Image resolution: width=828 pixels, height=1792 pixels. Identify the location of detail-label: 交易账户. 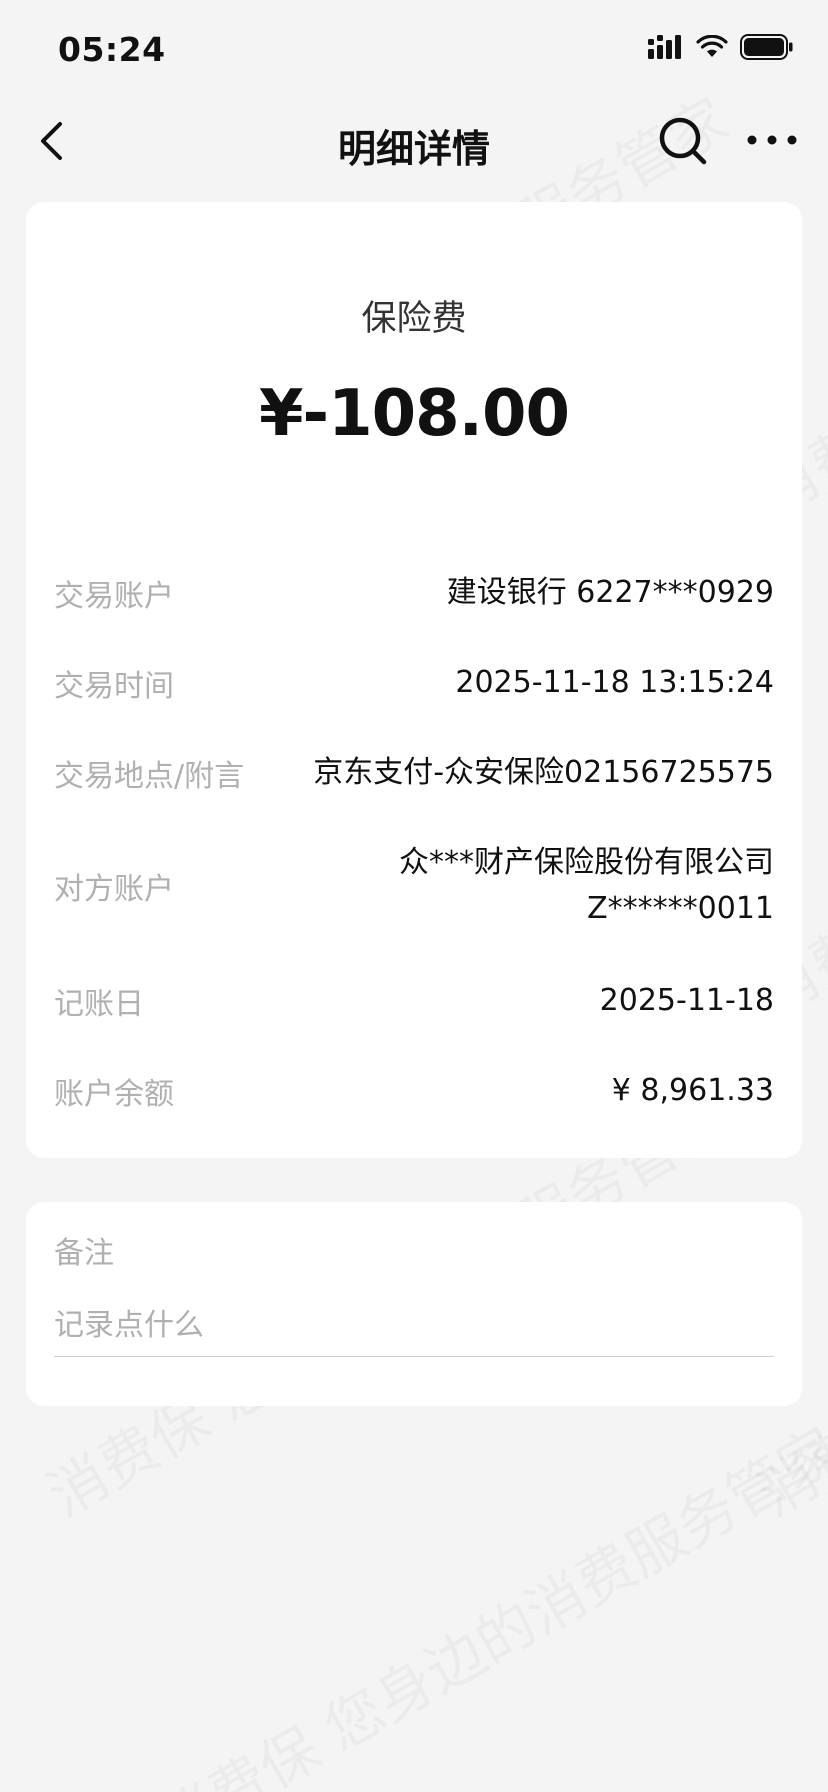
(114, 596).